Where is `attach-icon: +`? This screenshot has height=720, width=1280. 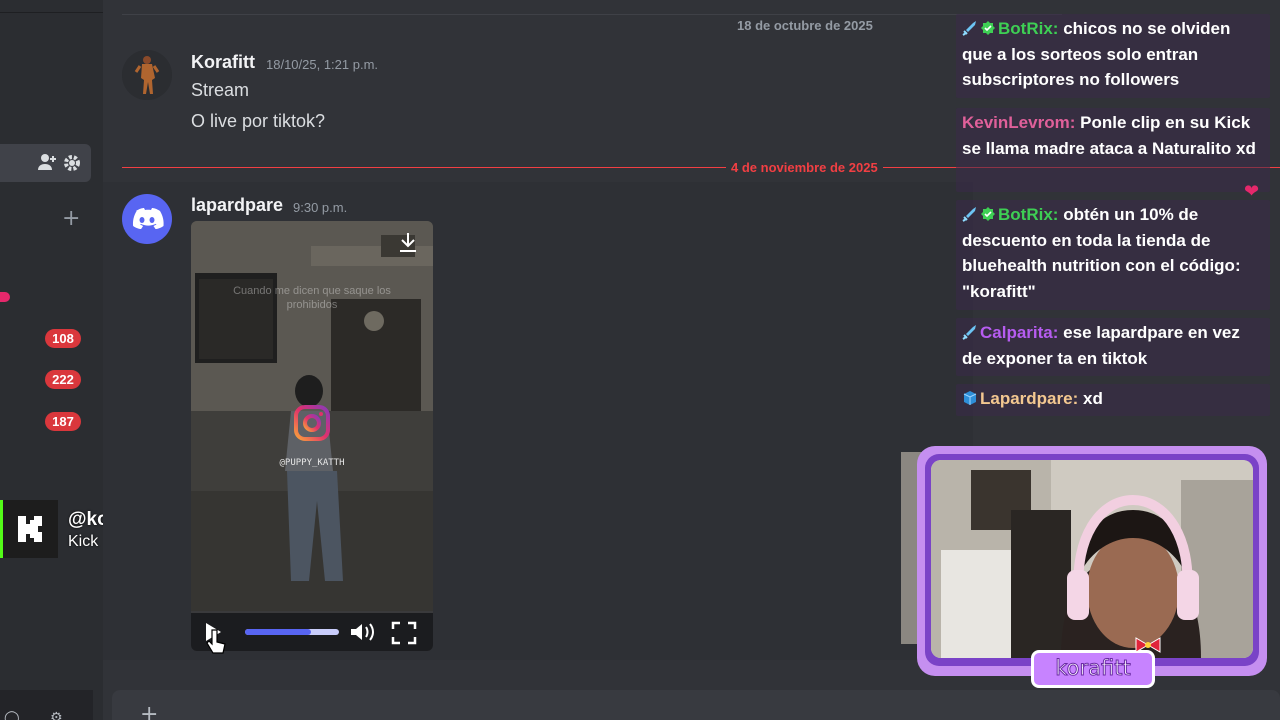
attach-icon: + is located at coordinates (149, 711).